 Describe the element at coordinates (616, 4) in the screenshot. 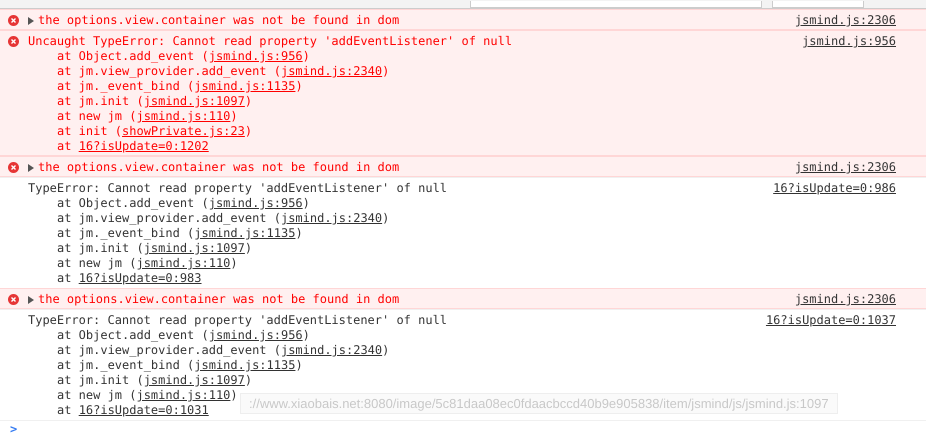

I see `filter-field` at that location.